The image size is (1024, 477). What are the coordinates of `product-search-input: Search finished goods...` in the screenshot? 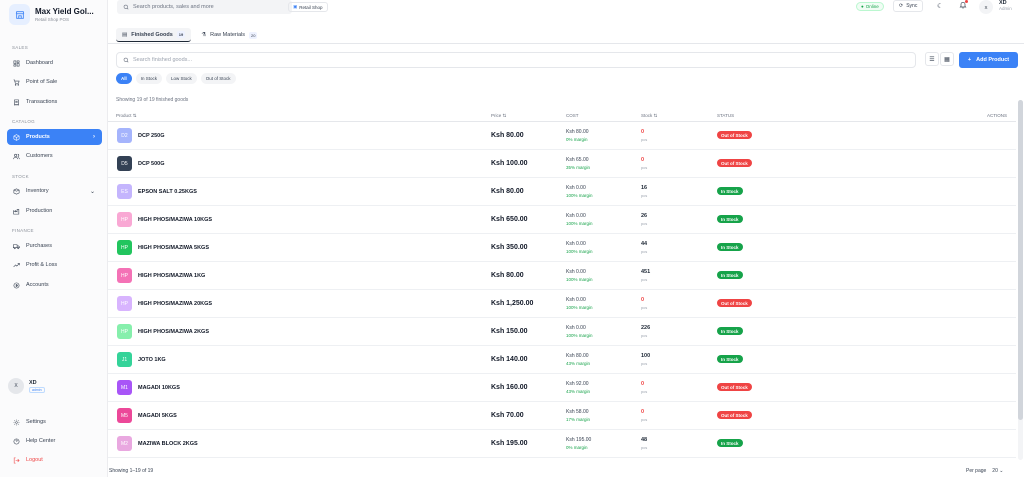 It's located at (516, 60).